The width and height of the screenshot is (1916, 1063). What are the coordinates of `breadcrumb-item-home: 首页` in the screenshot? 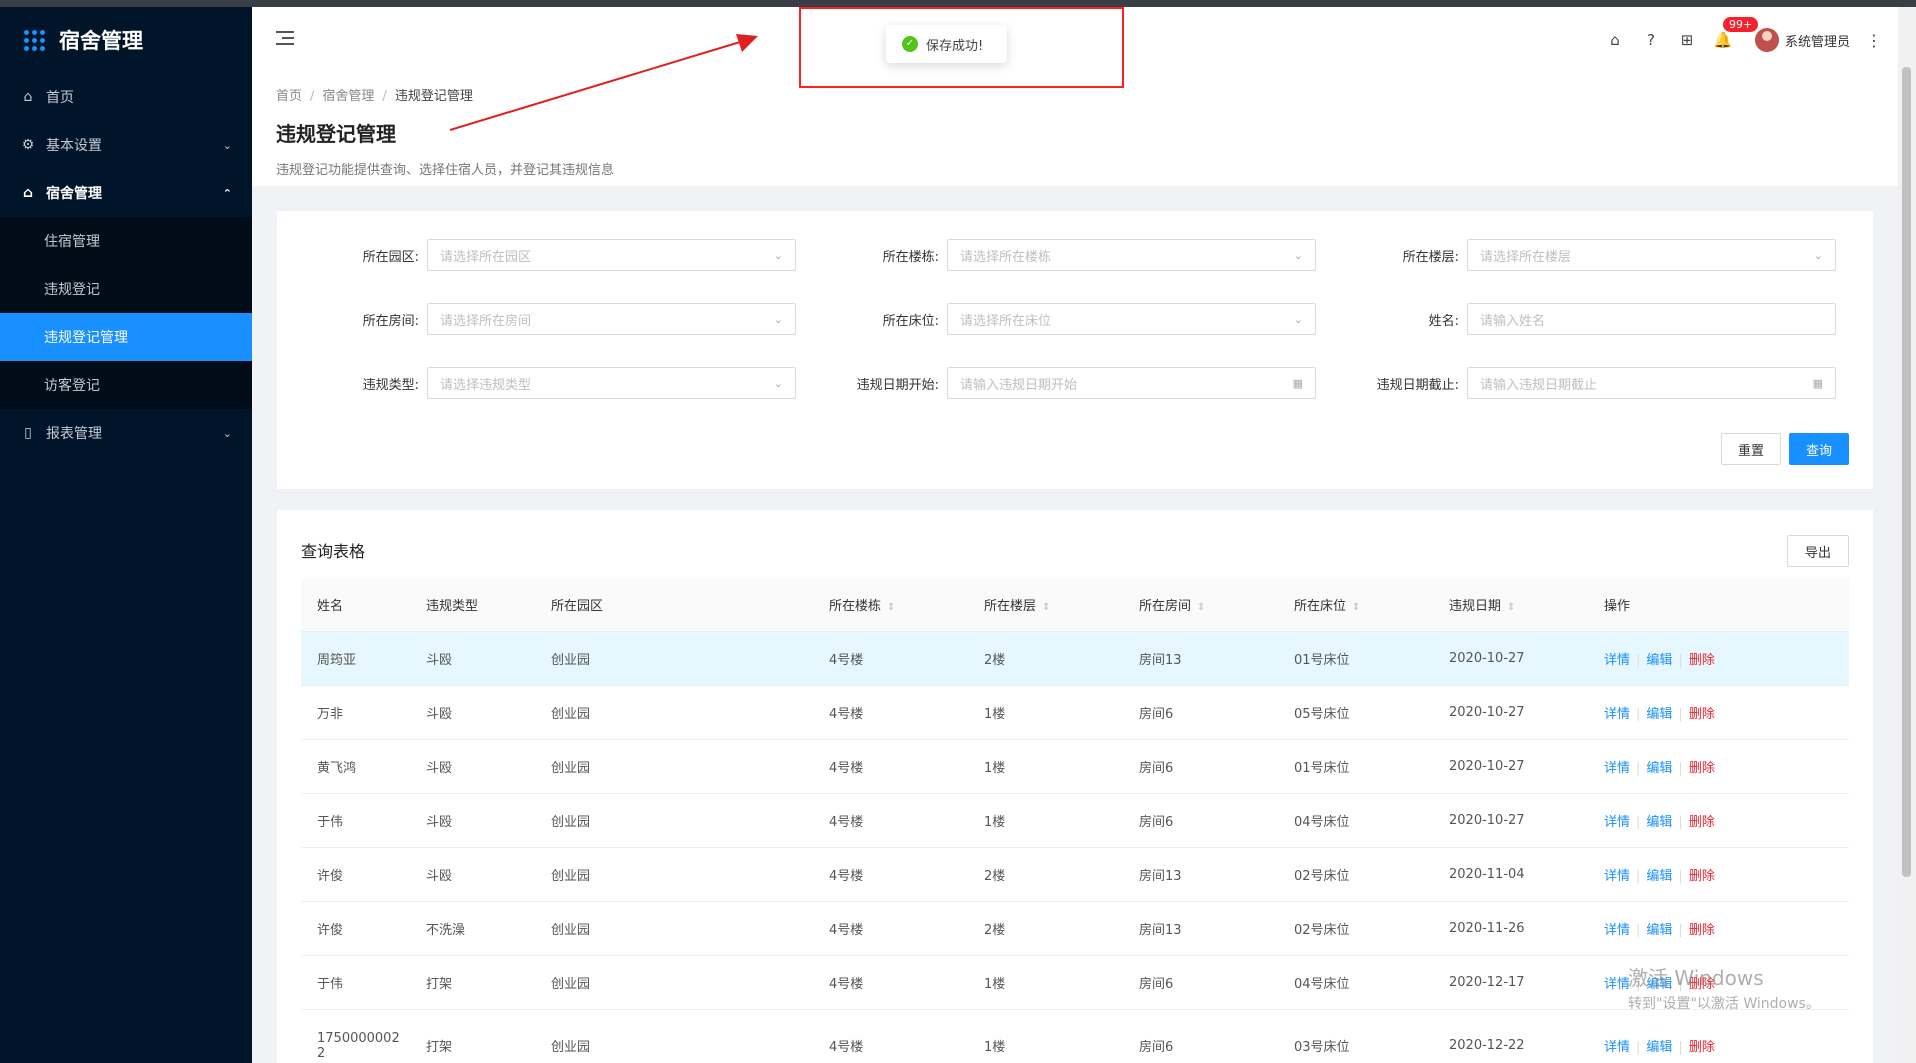 It's located at (289, 96).